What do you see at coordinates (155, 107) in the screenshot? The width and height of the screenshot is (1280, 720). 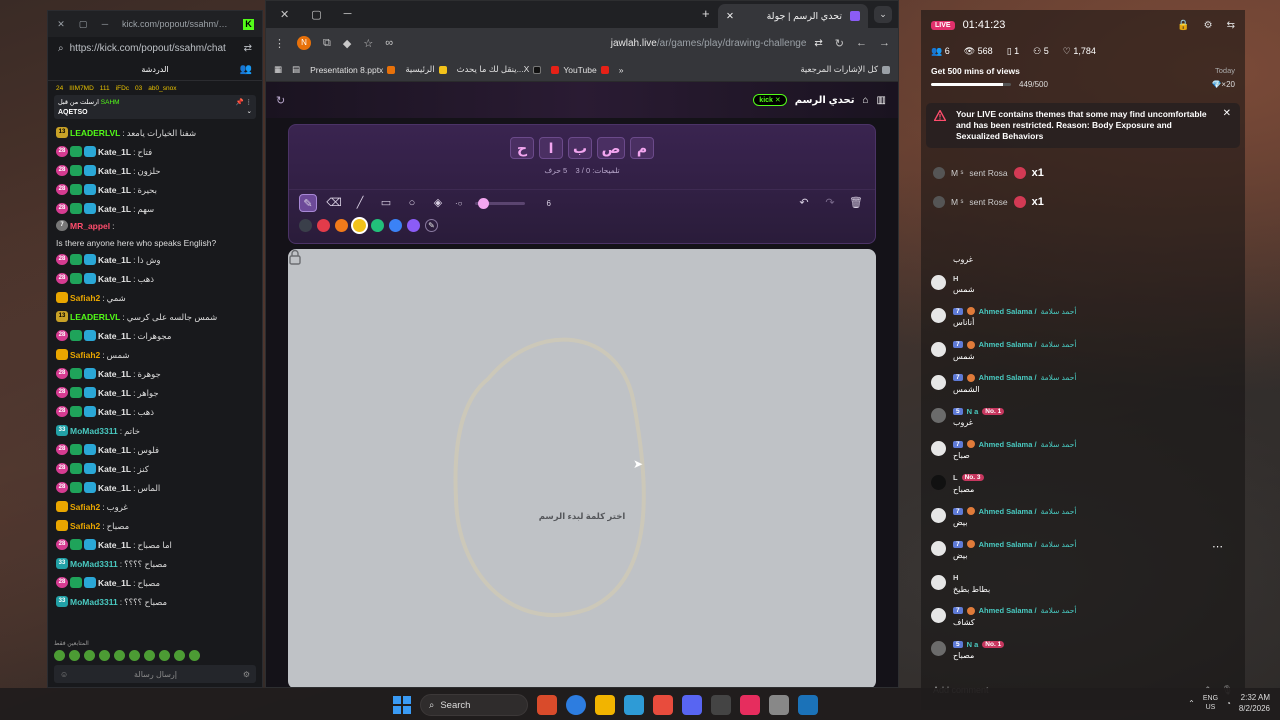 I see `pinned-message: ارسلت من قبل SAHM 📌 ⋮ AQETSO ⌄` at bounding box center [155, 107].